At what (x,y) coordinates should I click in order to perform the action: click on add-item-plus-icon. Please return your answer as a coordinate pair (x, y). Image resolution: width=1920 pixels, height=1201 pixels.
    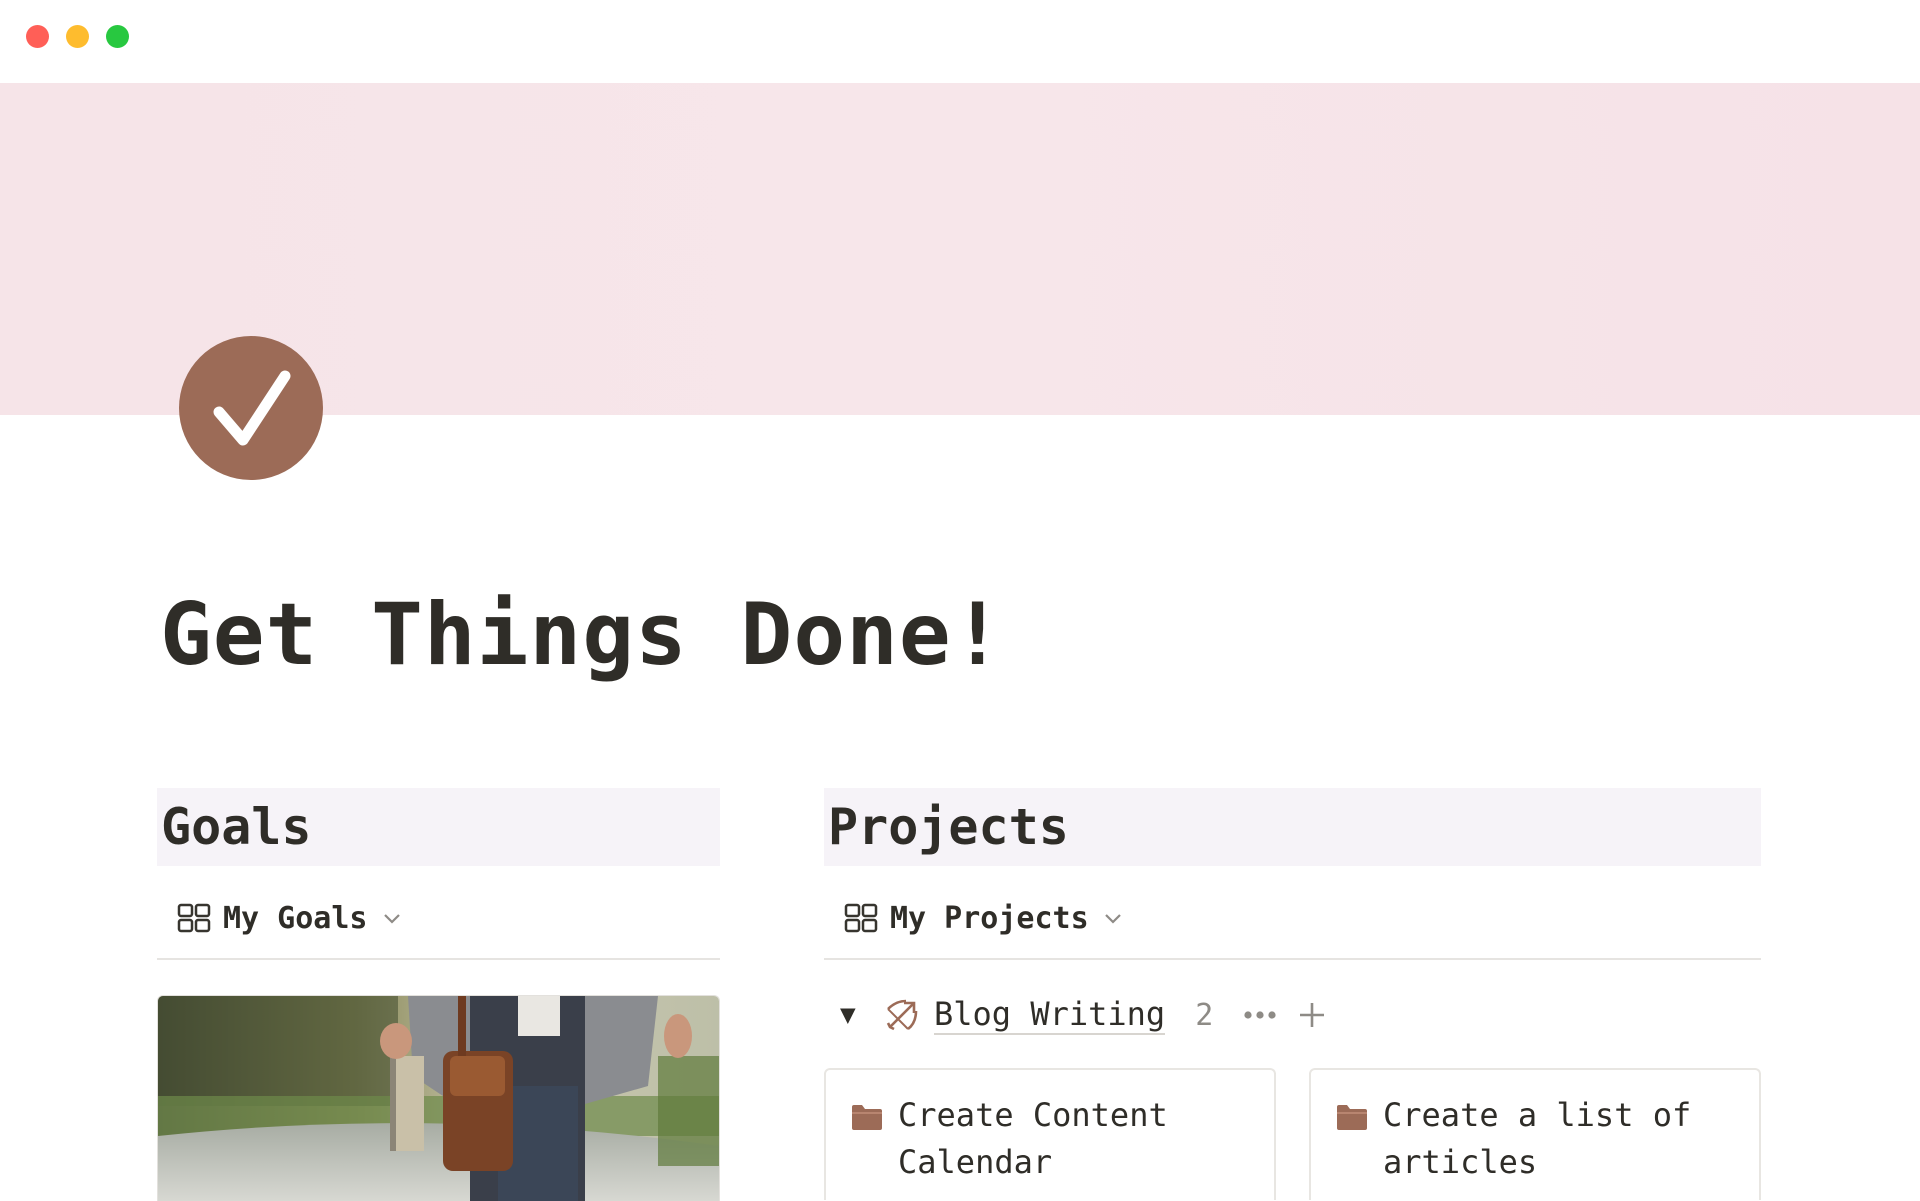
    Looking at the image, I should click on (1312, 1015).